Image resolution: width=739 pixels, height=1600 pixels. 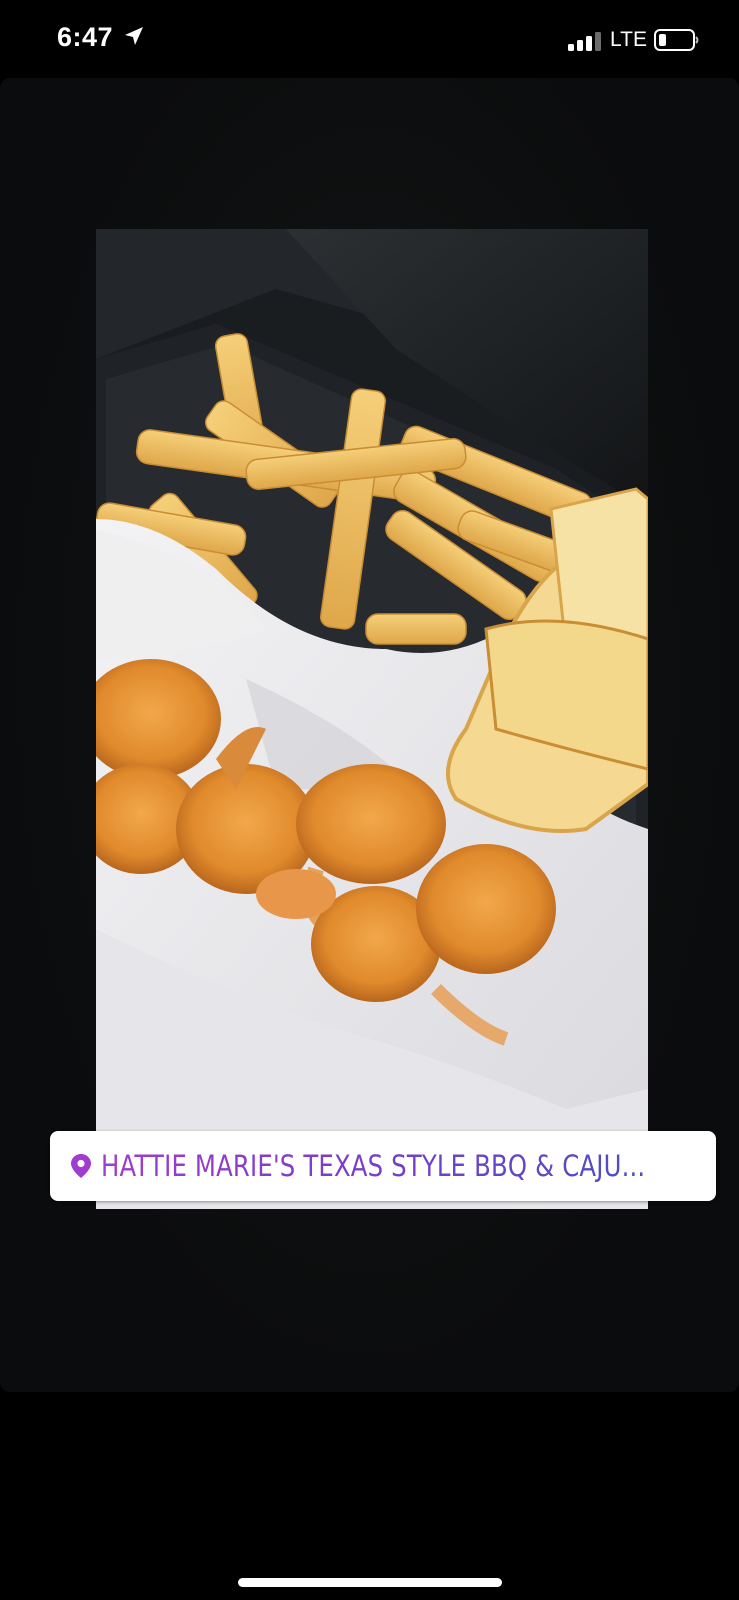 I want to click on home-indicator, so click(x=370, y=1582).